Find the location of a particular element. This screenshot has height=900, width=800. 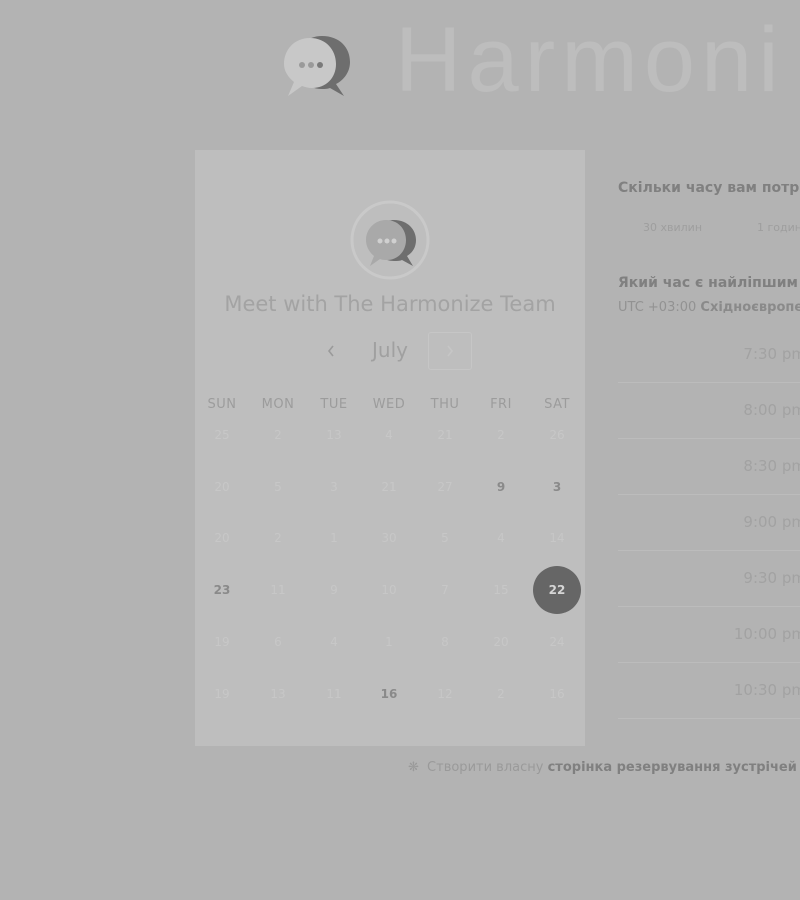

duration-option-1-hour: 1 годин is located at coordinates (778, 227).